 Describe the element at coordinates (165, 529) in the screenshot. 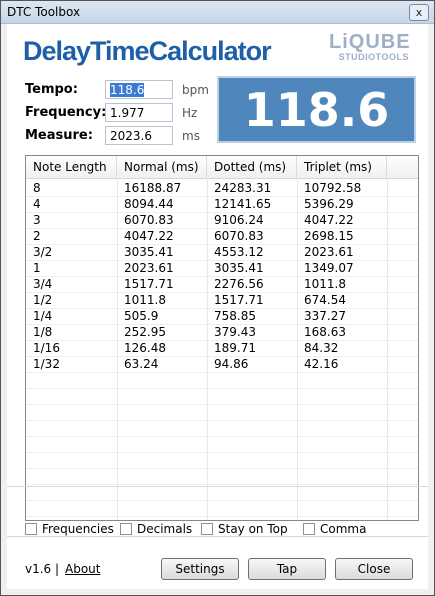

I see `decimals-label: Decimals` at that location.